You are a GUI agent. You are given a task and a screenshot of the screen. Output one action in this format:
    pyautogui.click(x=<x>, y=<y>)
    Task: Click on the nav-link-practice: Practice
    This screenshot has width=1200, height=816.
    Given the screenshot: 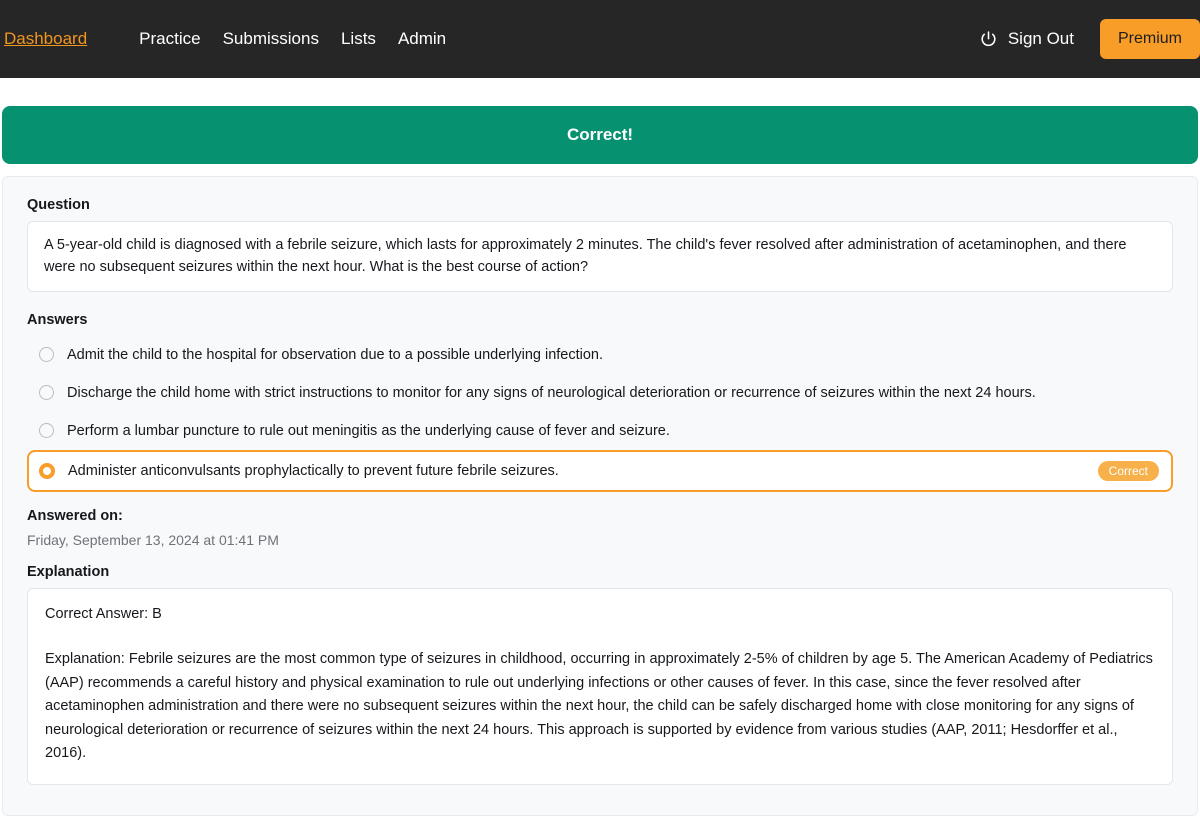 What is the action you would take?
    pyautogui.click(x=169, y=39)
    